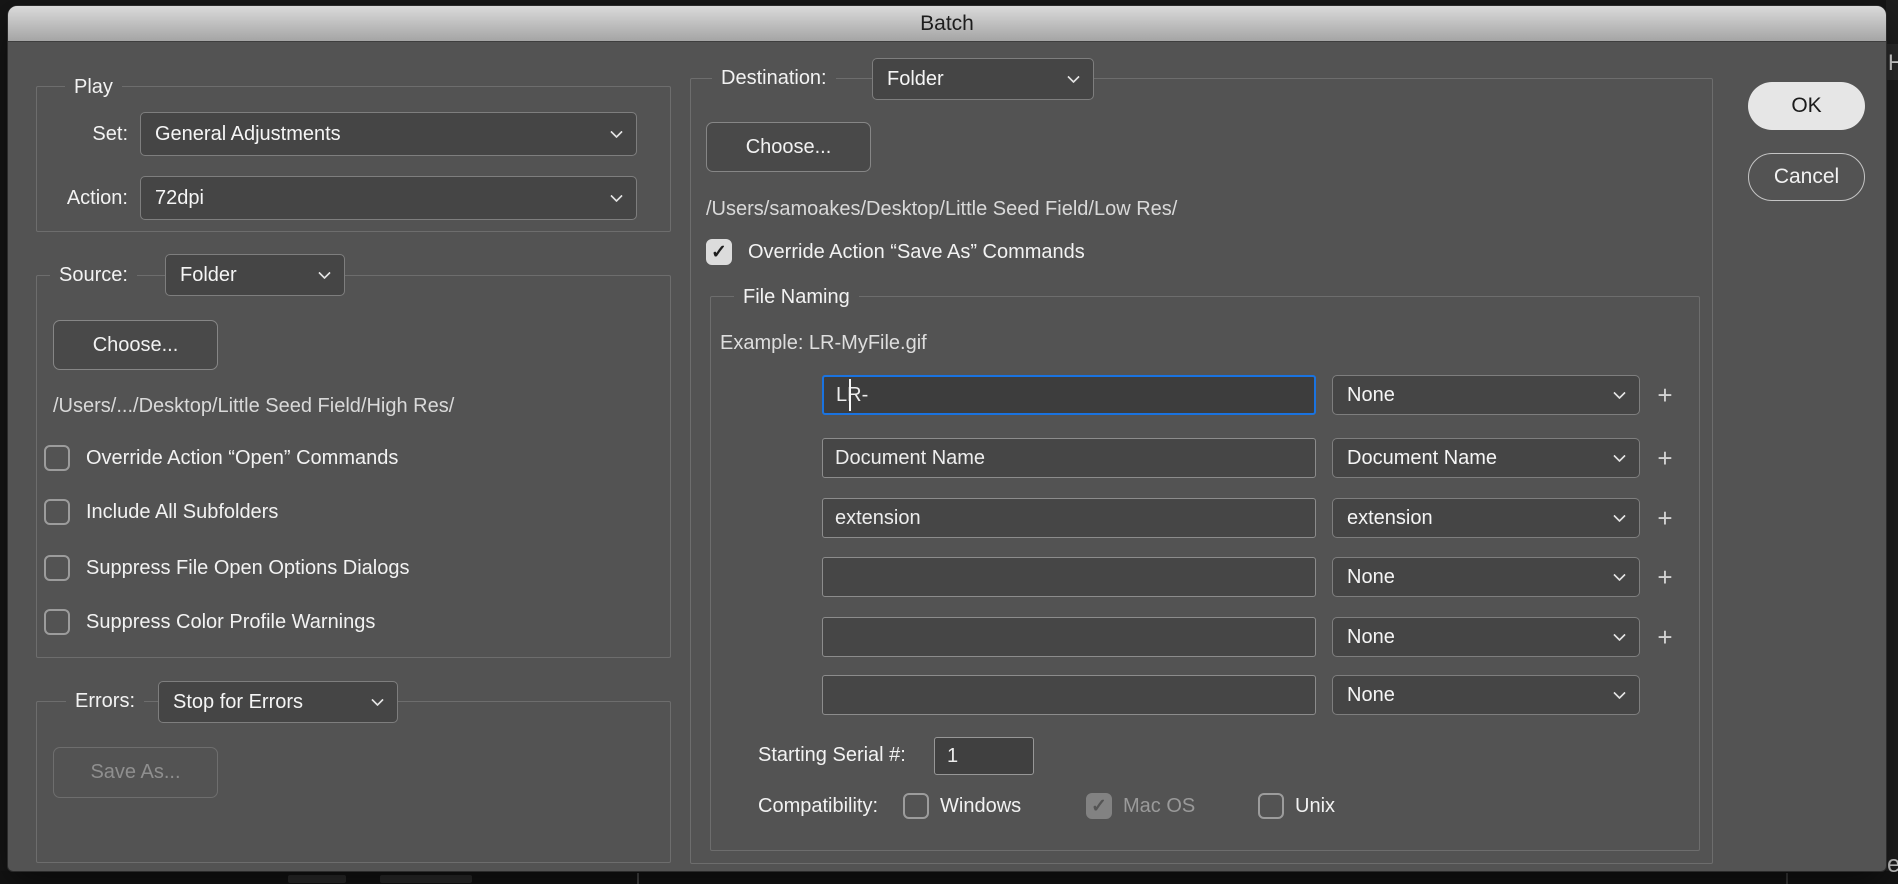  I want to click on source-label: Source:, so click(93, 275).